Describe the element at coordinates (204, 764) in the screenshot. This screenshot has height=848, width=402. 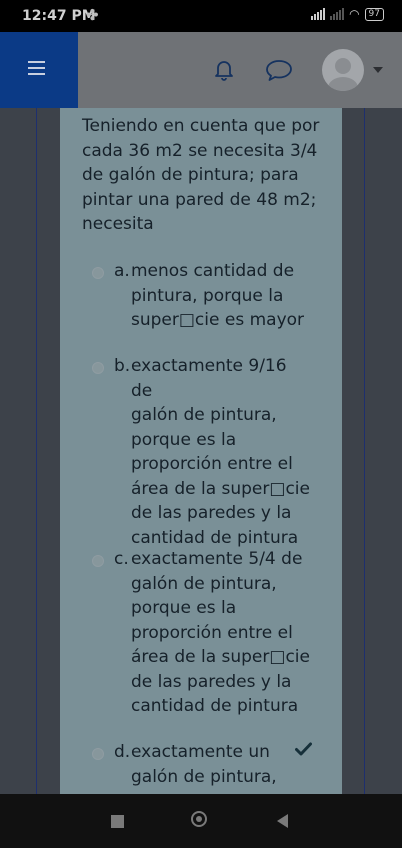
I see `answer-text: exactamente un galón de pintura,` at that location.